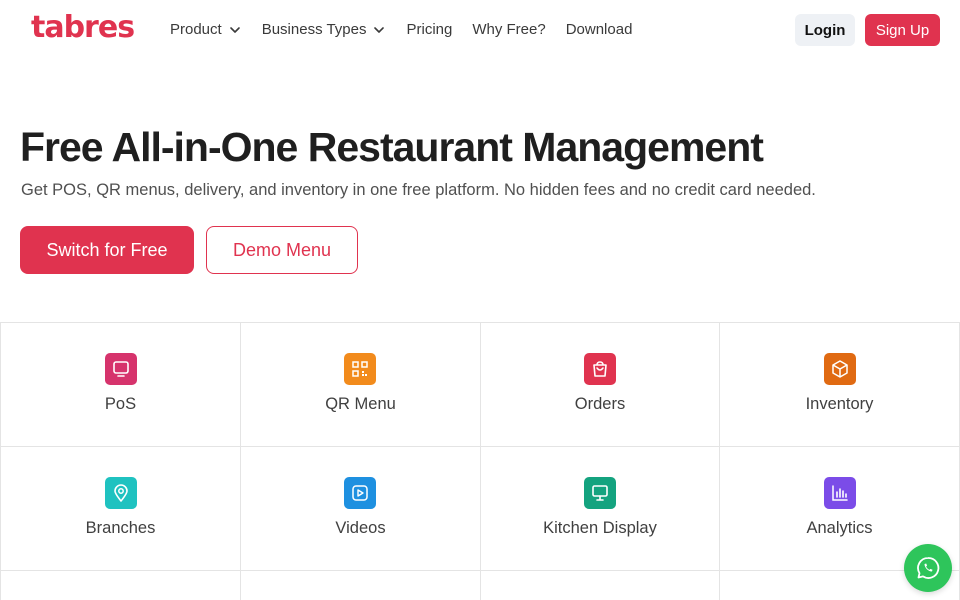 The height and width of the screenshot is (600, 960). Describe the element at coordinates (392, 147) in the screenshot. I see `hero-title: Free All-in-One Restaurant Management` at that location.